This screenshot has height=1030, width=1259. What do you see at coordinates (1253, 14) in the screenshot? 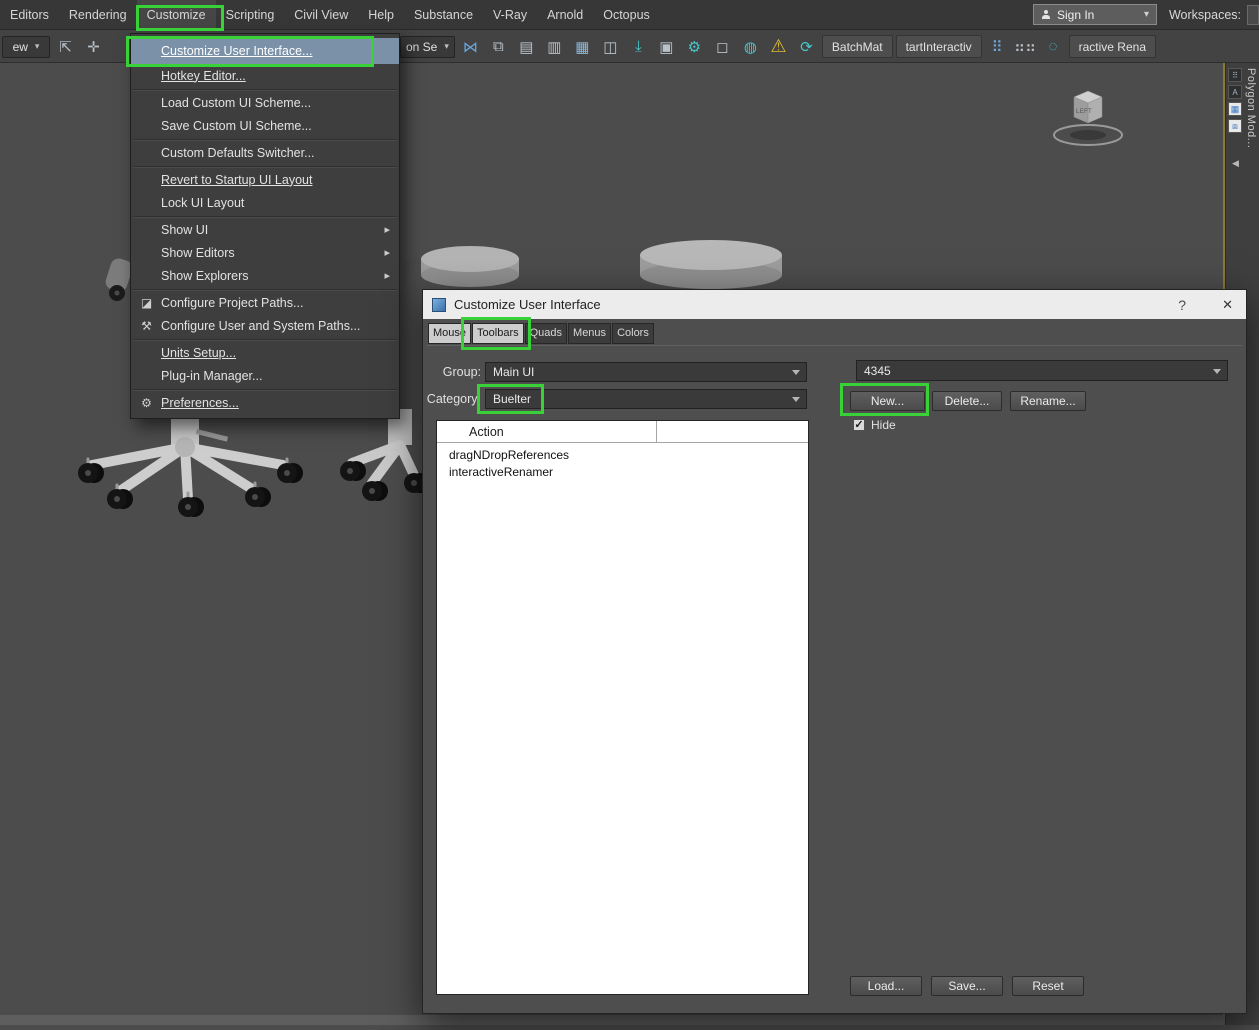
I see `workspaces-dropdown` at bounding box center [1253, 14].